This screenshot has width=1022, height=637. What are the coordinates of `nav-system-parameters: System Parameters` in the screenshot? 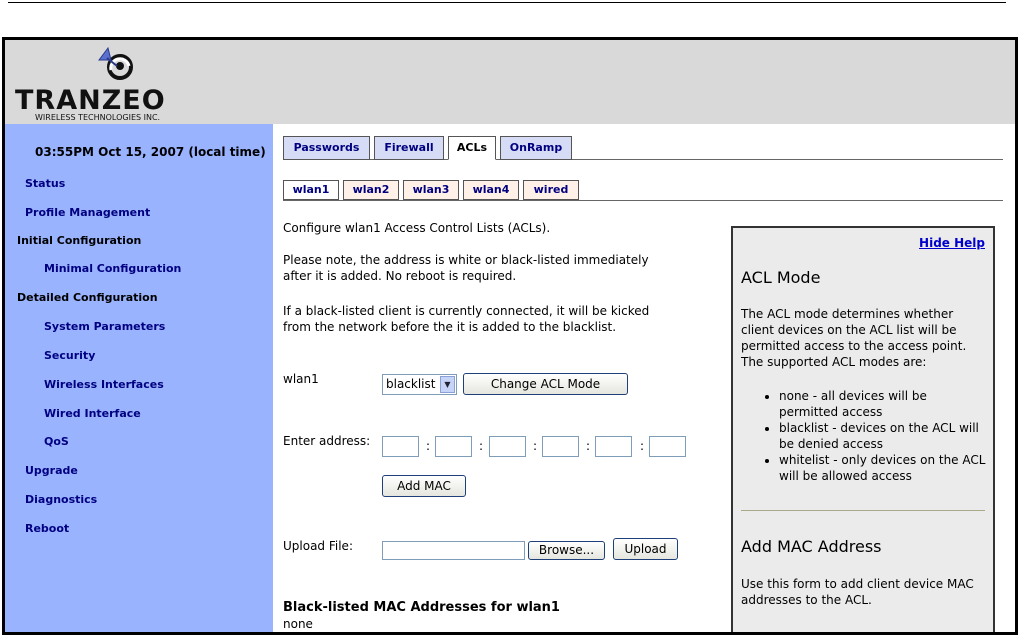 It's located at (104, 326).